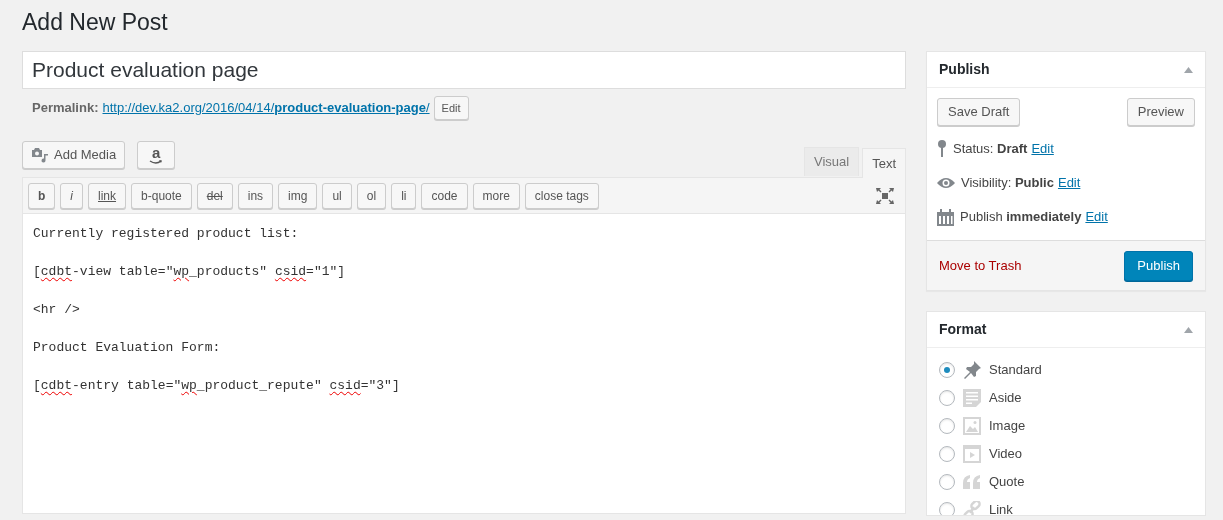  Describe the element at coordinates (337, 195) in the screenshot. I see `quicktag-button: ul` at that location.